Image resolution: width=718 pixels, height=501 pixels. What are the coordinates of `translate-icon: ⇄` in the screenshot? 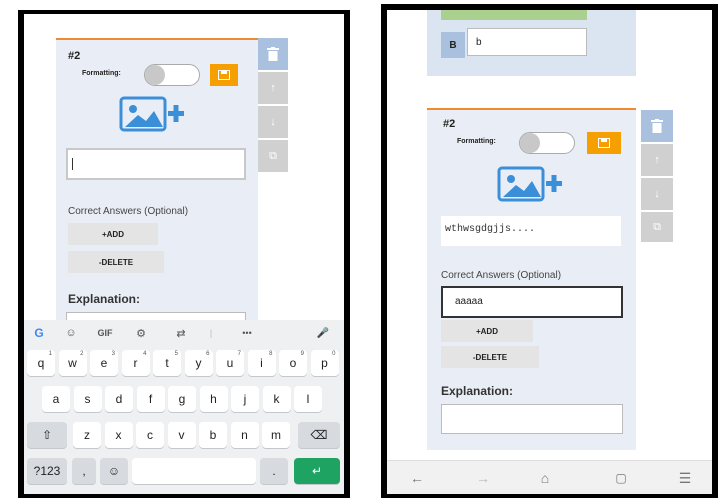 It's located at (181, 333).